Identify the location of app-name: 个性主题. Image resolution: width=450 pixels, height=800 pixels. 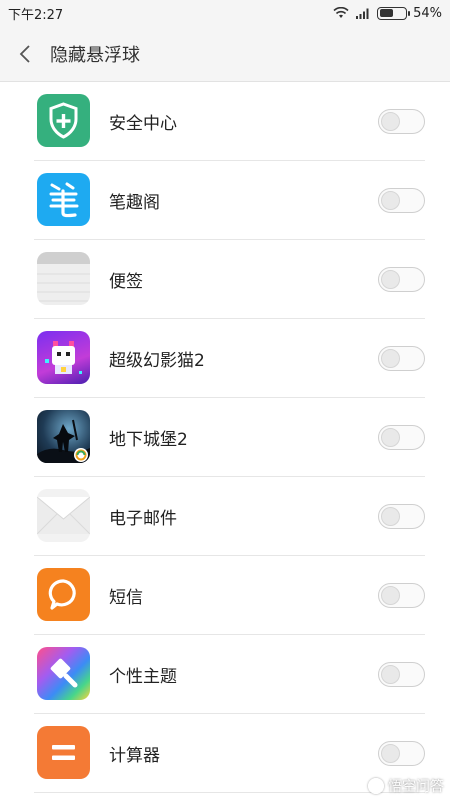
(143, 677).